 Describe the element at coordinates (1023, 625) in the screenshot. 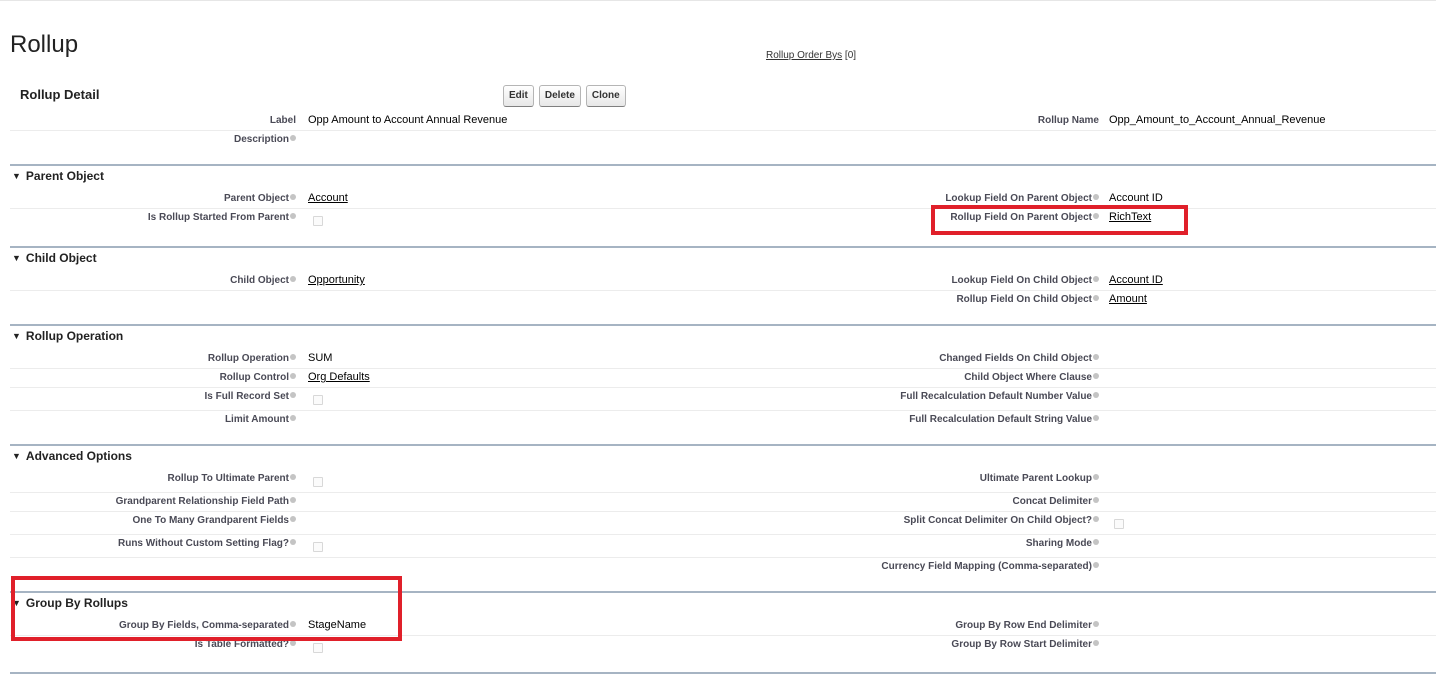

I see `row-end-delimiter-label-text: Group By Row End Delimiter` at that location.